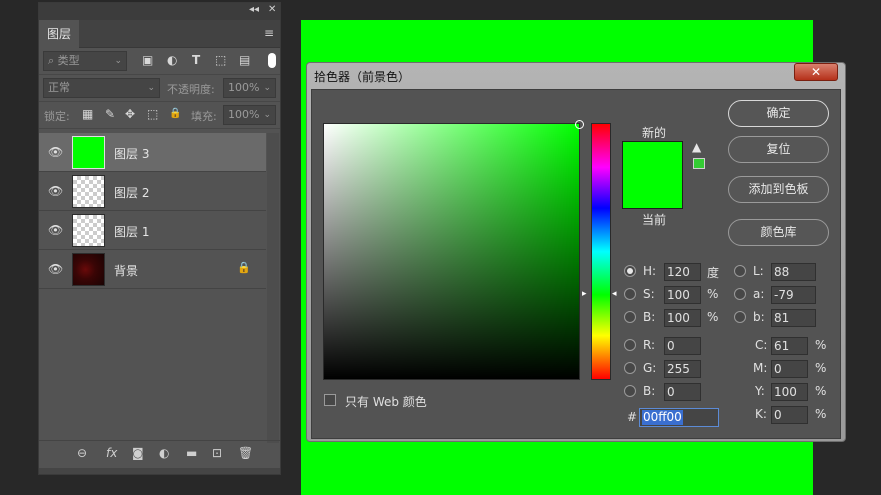 This screenshot has height=495, width=881. I want to click on lock-icon: 🔒, so click(244, 267).